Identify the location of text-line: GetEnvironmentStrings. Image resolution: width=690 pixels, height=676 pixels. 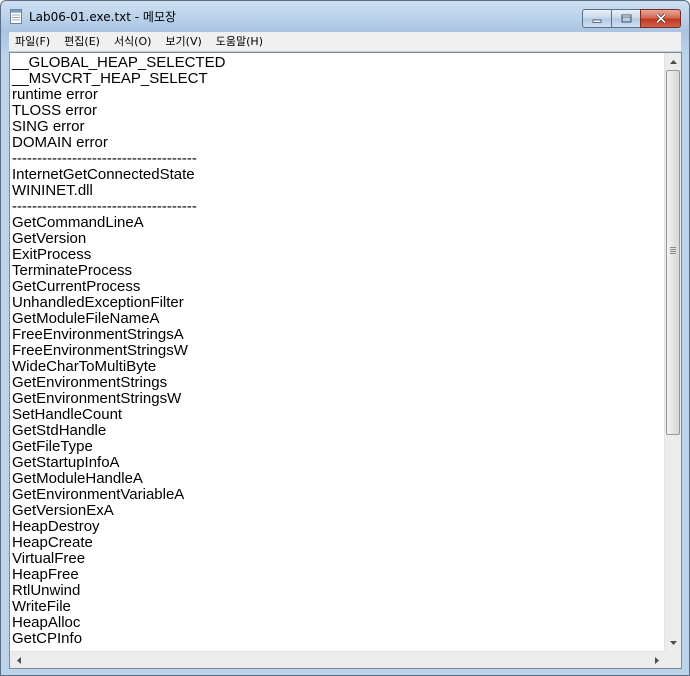
(90, 382).